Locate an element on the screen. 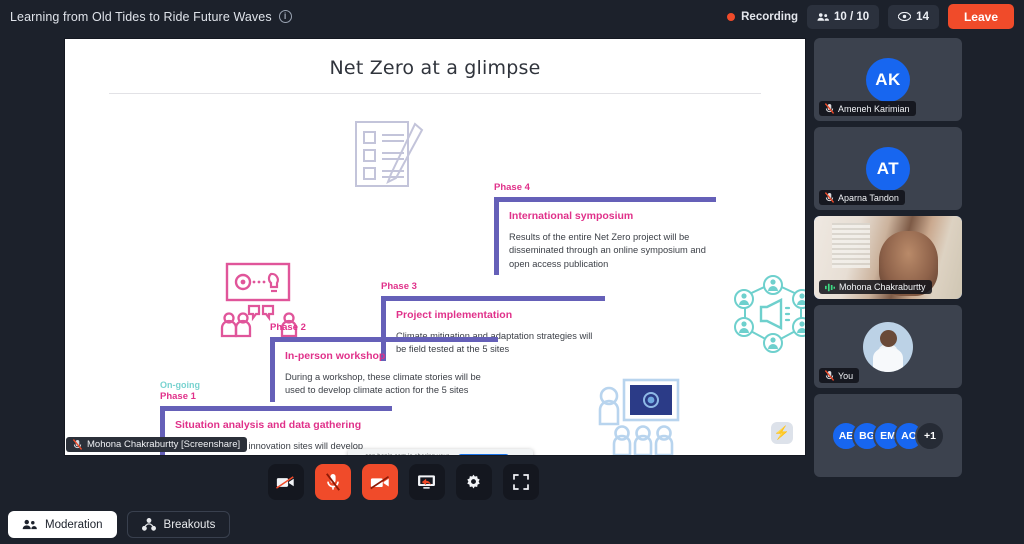 This screenshot has height=544, width=1024. phase-heading: International symposium is located at coordinates (571, 216).